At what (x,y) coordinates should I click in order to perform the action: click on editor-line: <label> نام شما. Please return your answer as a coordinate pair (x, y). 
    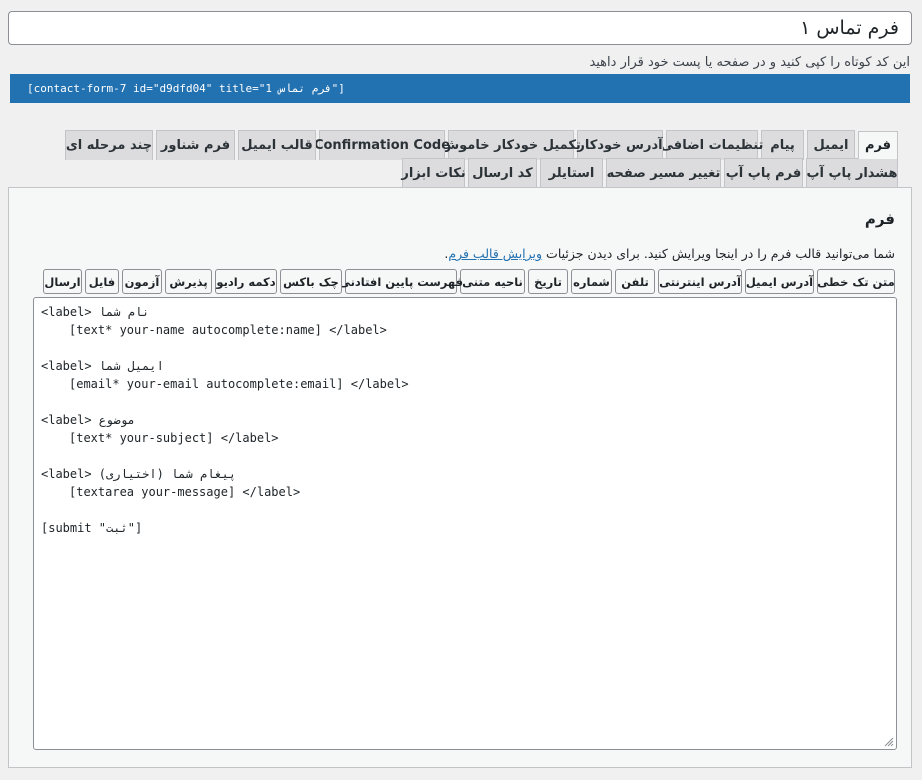
    Looking at the image, I should click on (95, 312).